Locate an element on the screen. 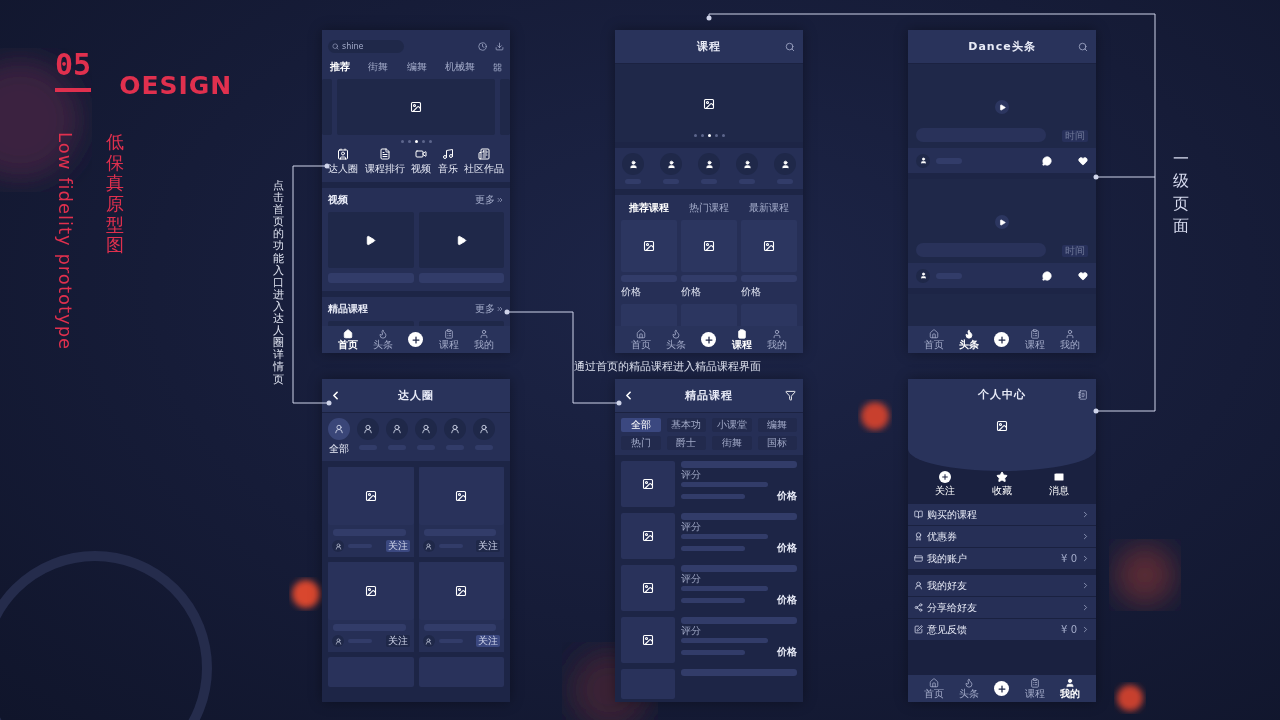 This screenshot has height=720, width=1280. filter-chip: 街舞 is located at coordinates (732, 443).